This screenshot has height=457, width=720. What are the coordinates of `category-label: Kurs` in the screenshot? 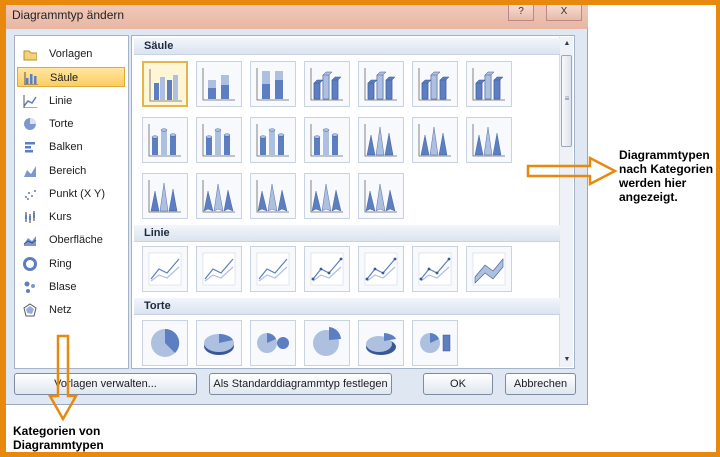 It's located at (60, 217).